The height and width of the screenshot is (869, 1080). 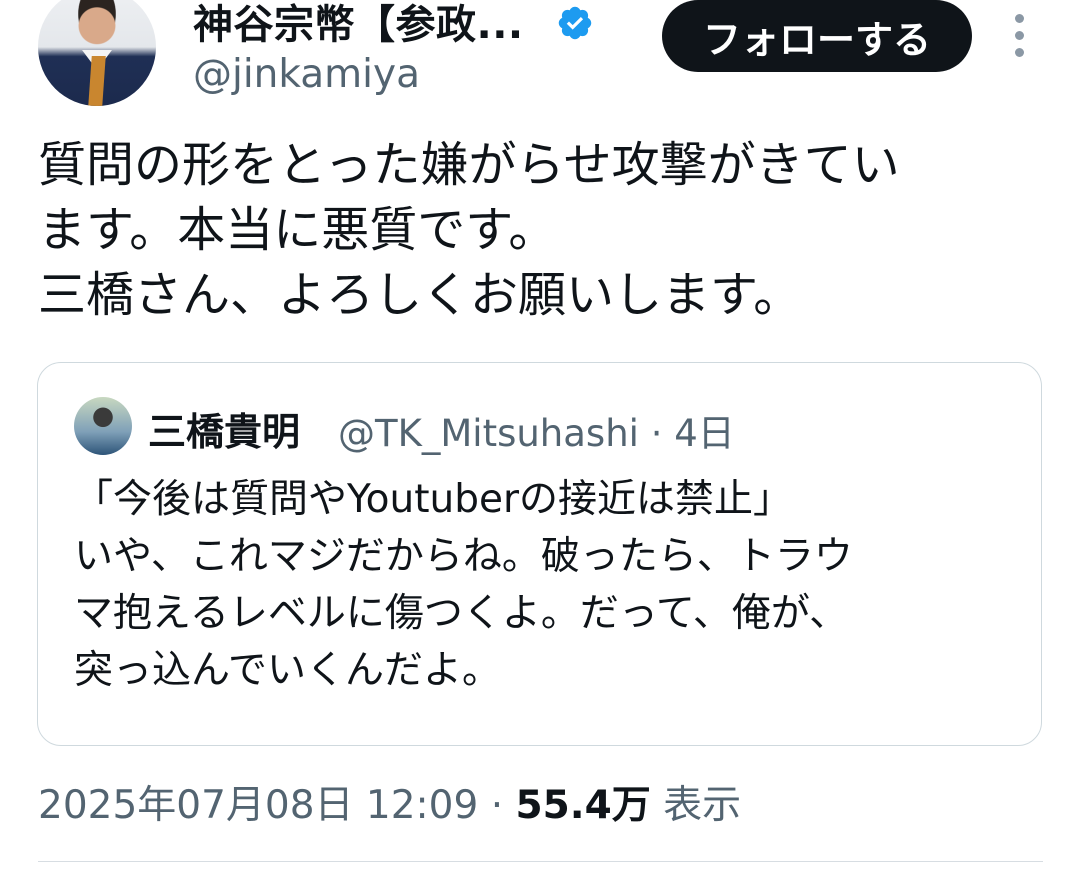 What do you see at coordinates (97, 81) in the screenshot?
I see `avatar-tie` at bounding box center [97, 81].